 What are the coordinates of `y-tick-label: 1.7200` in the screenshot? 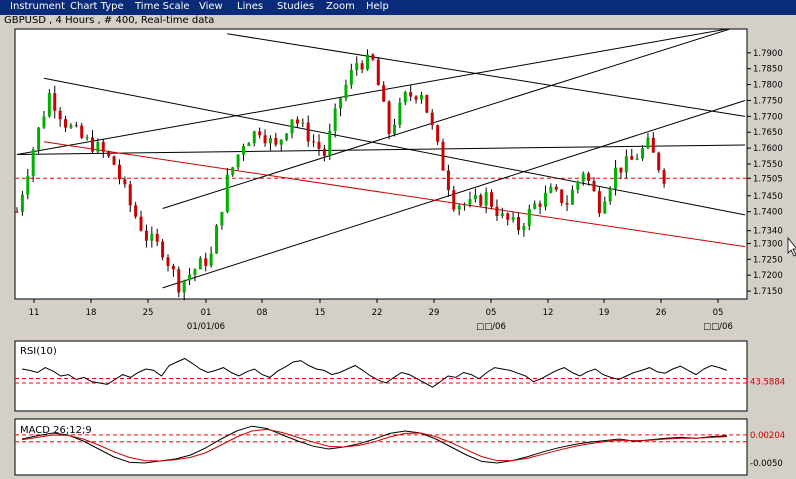 It's located at (768, 276).